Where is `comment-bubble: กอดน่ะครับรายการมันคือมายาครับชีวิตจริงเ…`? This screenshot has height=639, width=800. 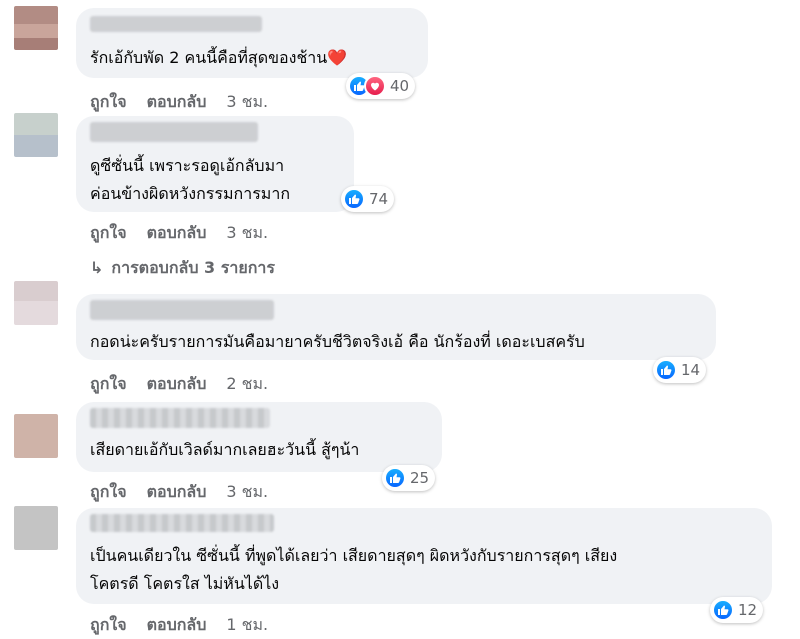 comment-bubble: กอดน่ะครับรายการมันคือมายาครับชีวิตจริงเ… is located at coordinates (396, 327).